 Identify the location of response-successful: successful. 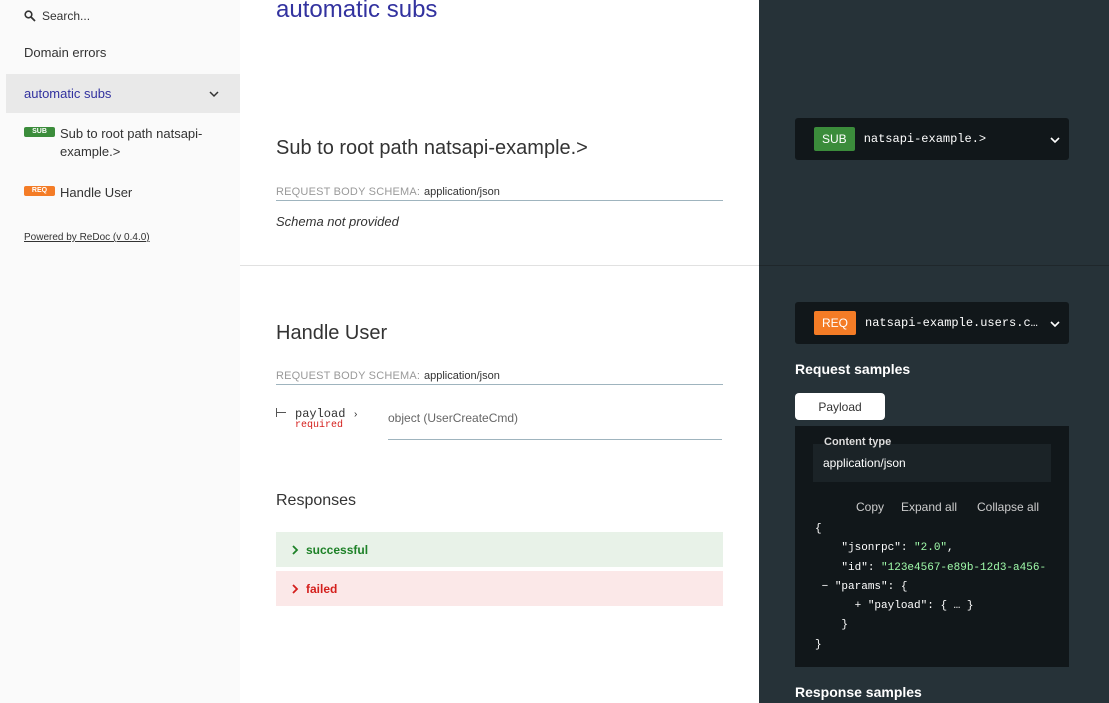
(499, 549).